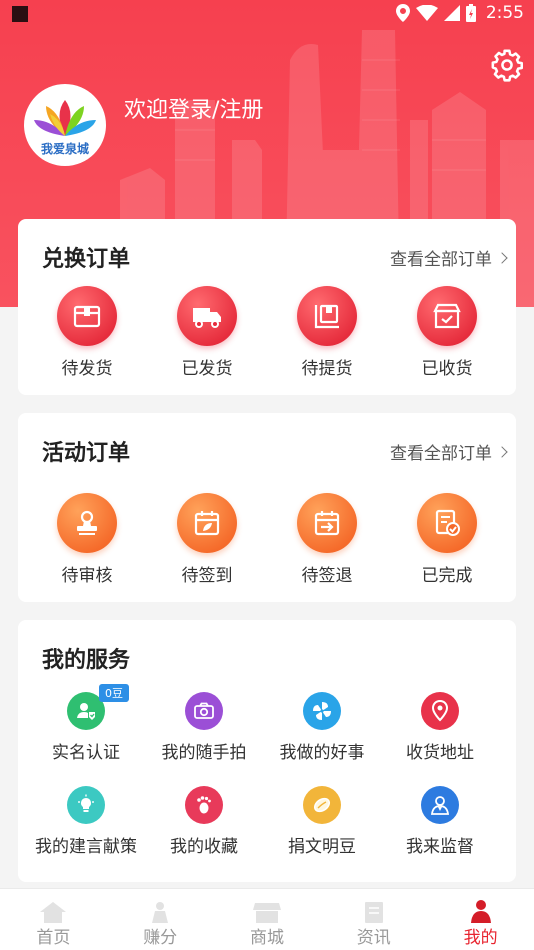 The width and height of the screenshot is (534, 950). What do you see at coordinates (327, 316) in the screenshot?
I see `pickup-icon` at bounding box center [327, 316].